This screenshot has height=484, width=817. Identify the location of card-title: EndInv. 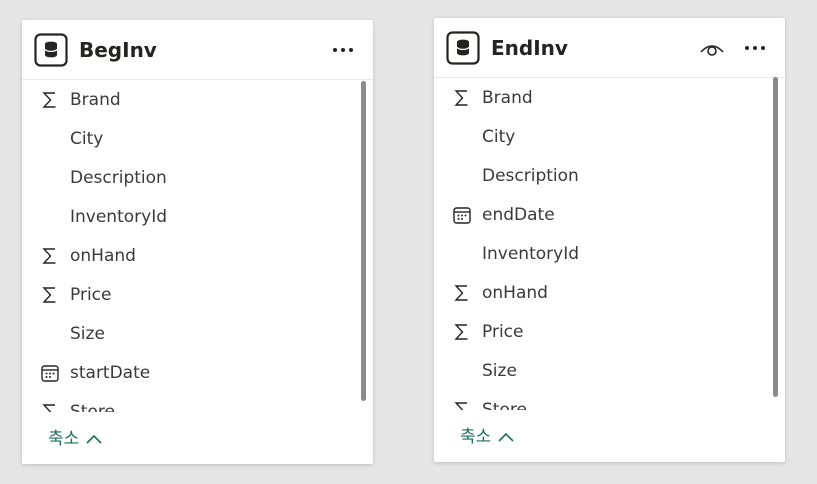
(529, 48).